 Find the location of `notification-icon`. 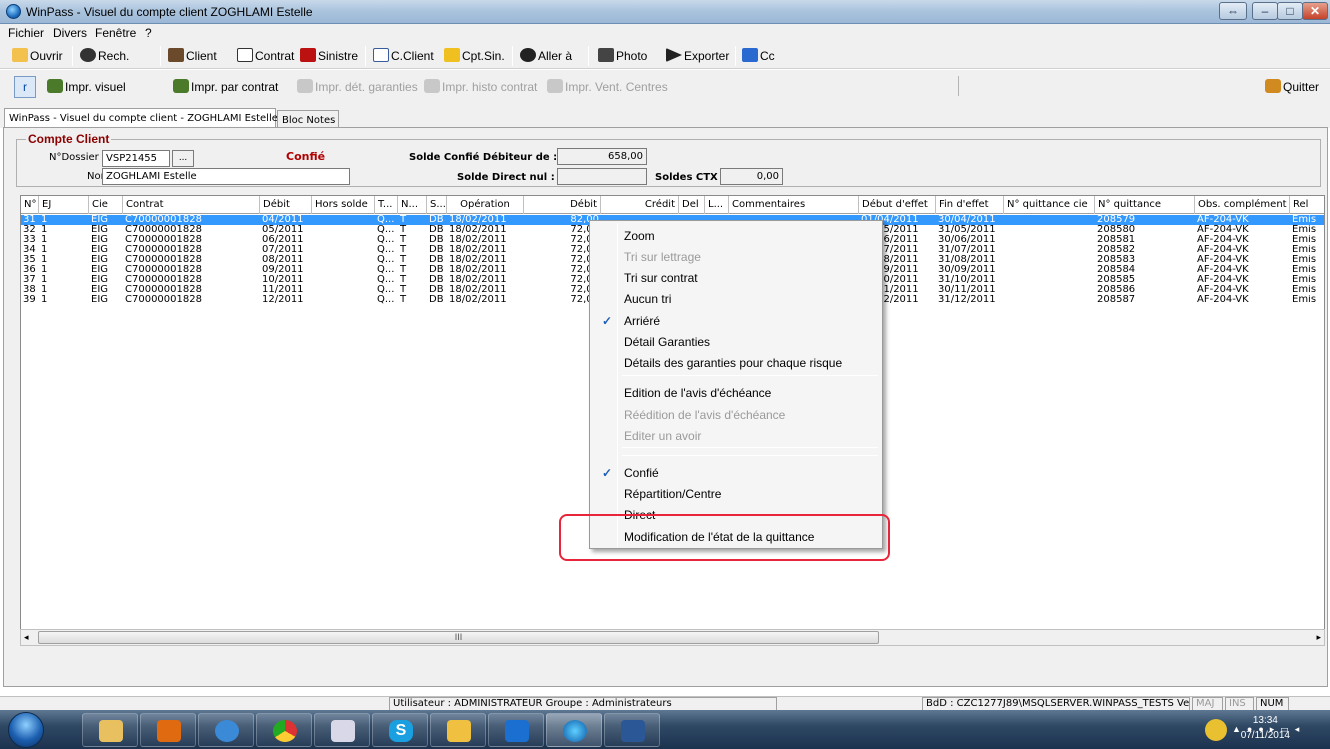

notification-icon is located at coordinates (1216, 730).